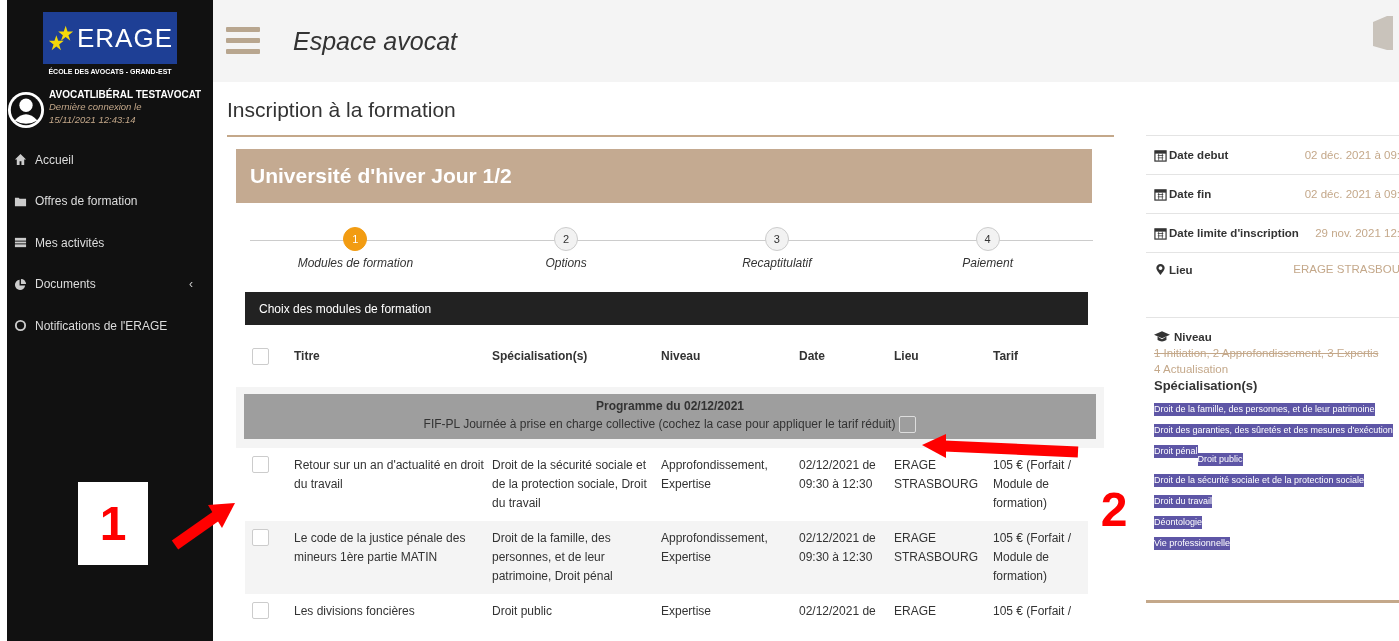 The height and width of the screenshot is (641, 1399). Describe the element at coordinates (1267, 353) in the screenshot. I see `level-text: 1 Initiation, 2 Approfondissement, 3 Expertis` at that location.